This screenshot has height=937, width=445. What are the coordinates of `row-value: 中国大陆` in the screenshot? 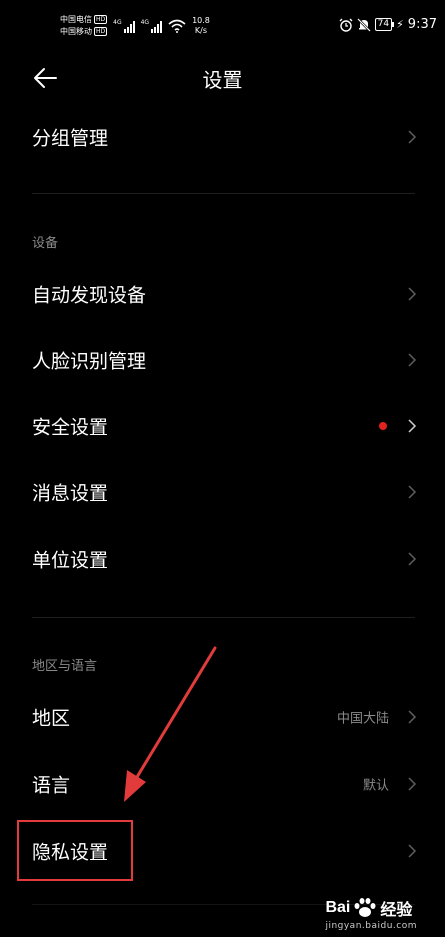 It's located at (362, 719).